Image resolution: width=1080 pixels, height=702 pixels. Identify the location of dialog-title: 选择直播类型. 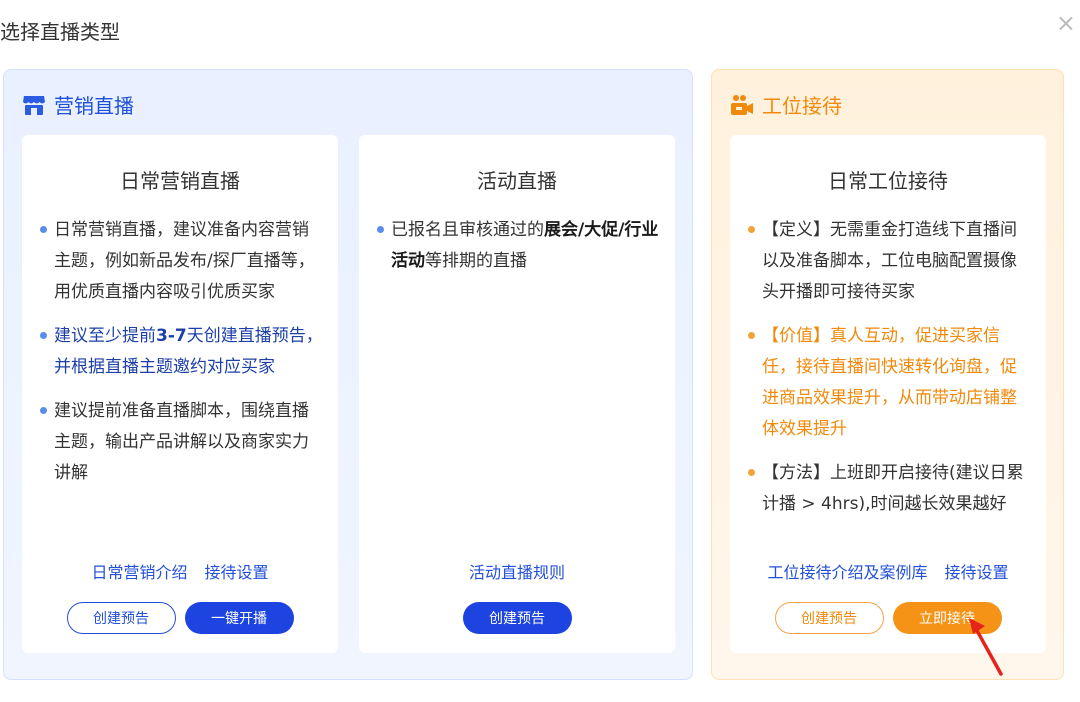
(60, 32).